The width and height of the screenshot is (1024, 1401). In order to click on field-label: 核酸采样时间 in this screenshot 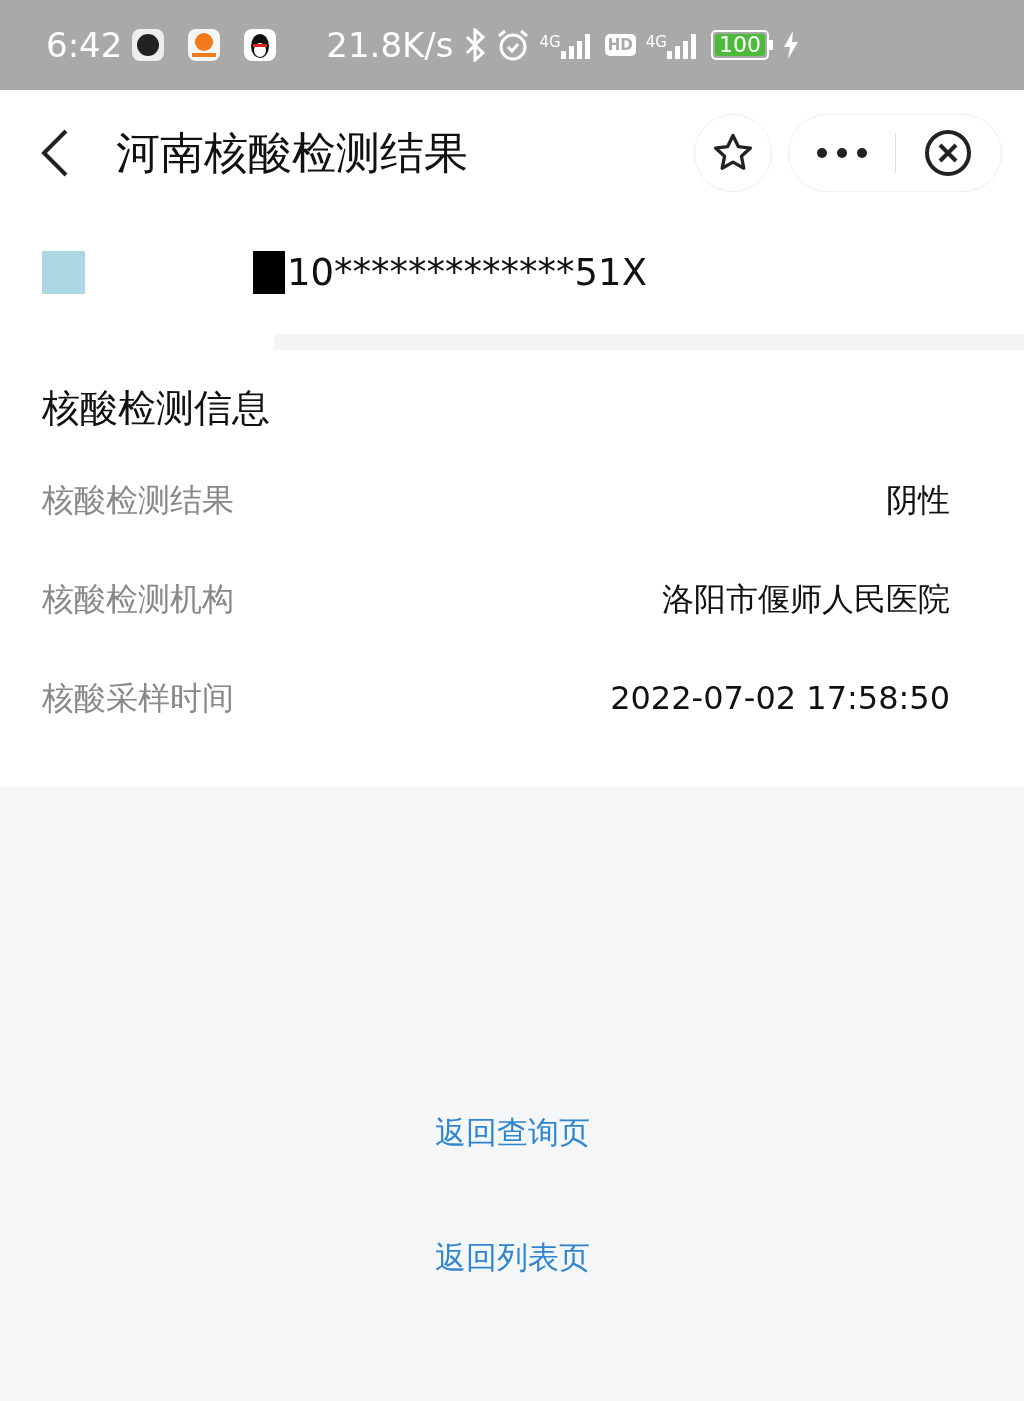, I will do `click(138, 698)`.